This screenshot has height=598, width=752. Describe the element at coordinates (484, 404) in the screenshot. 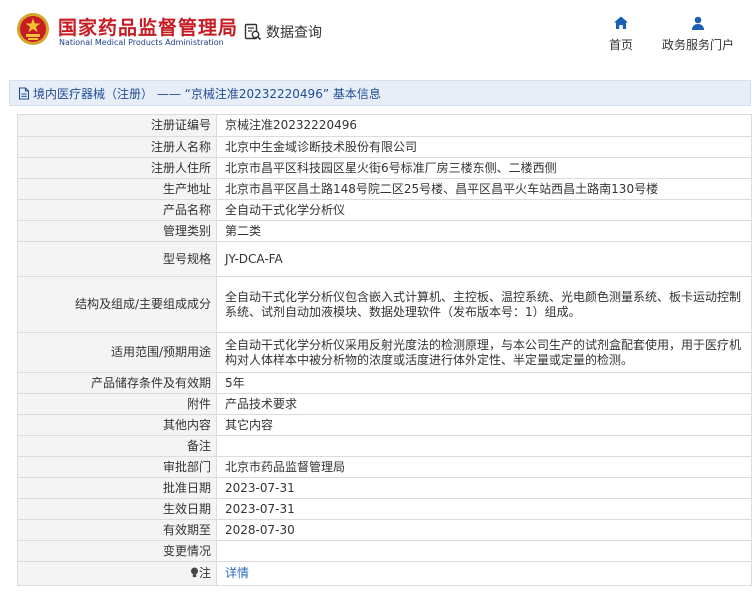

I see `field-value: 产品技术要求` at that location.